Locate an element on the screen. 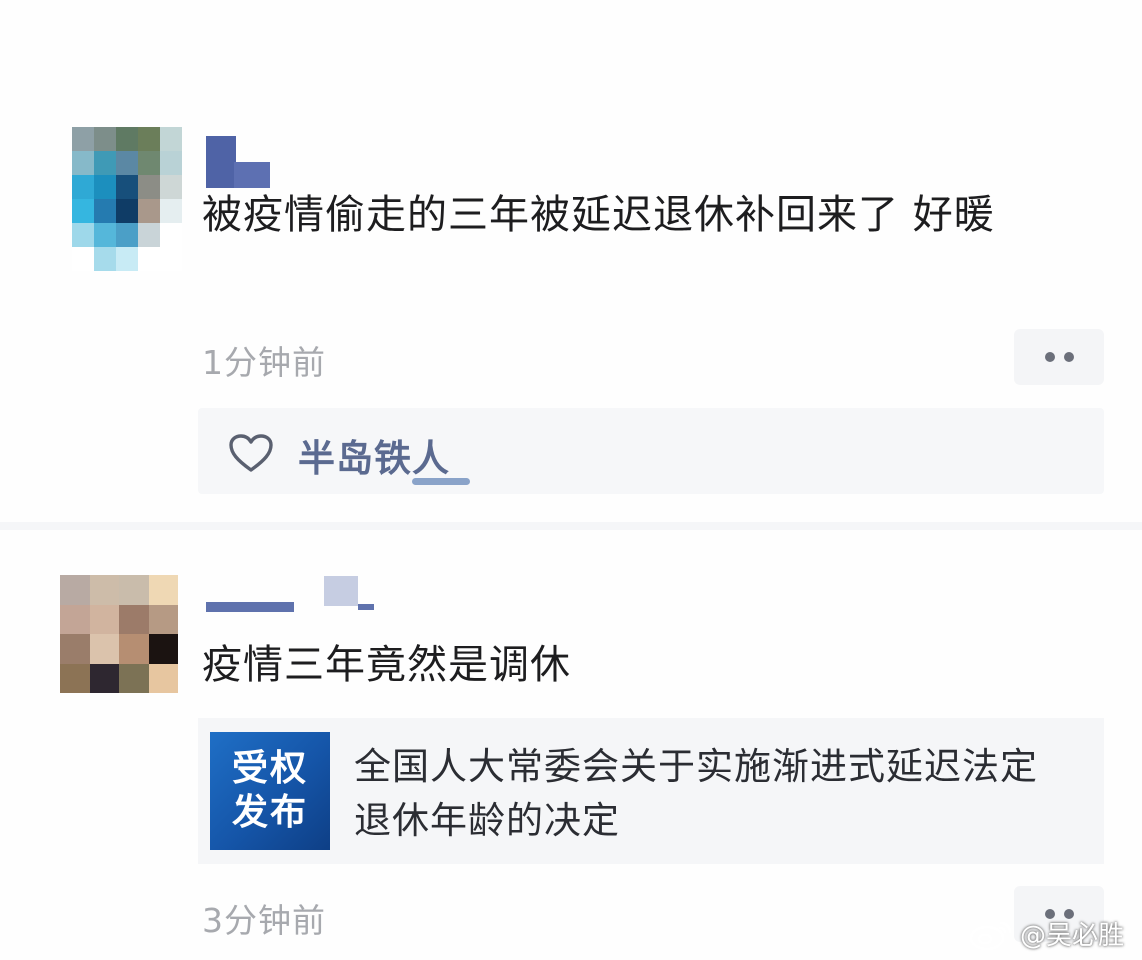  weibo-logo-icon is located at coordinates (990, 935).